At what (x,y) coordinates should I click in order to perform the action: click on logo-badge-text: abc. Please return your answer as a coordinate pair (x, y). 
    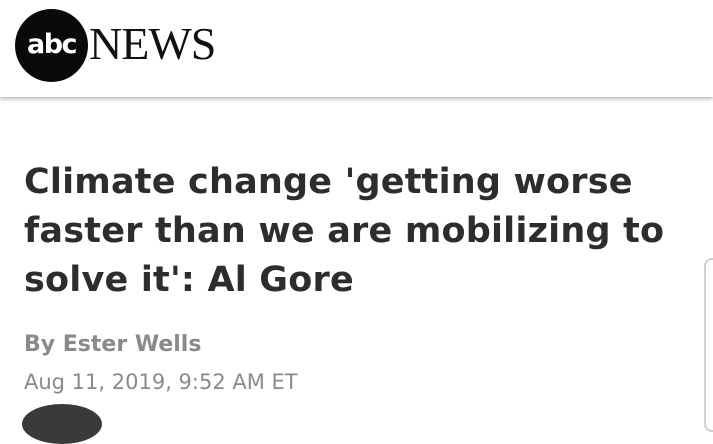
    Looking at the image, I should click on (52, 44).